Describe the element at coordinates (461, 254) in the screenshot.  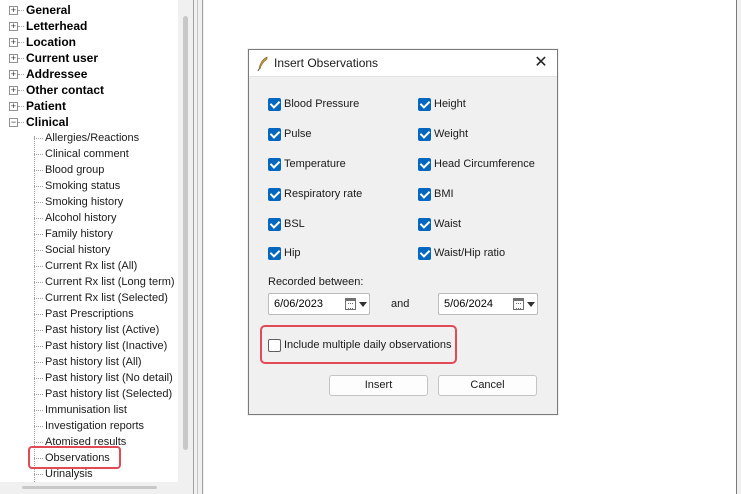
I see `checkbox-waist-hip-ratio: Waist/Hip ratio` at that location.